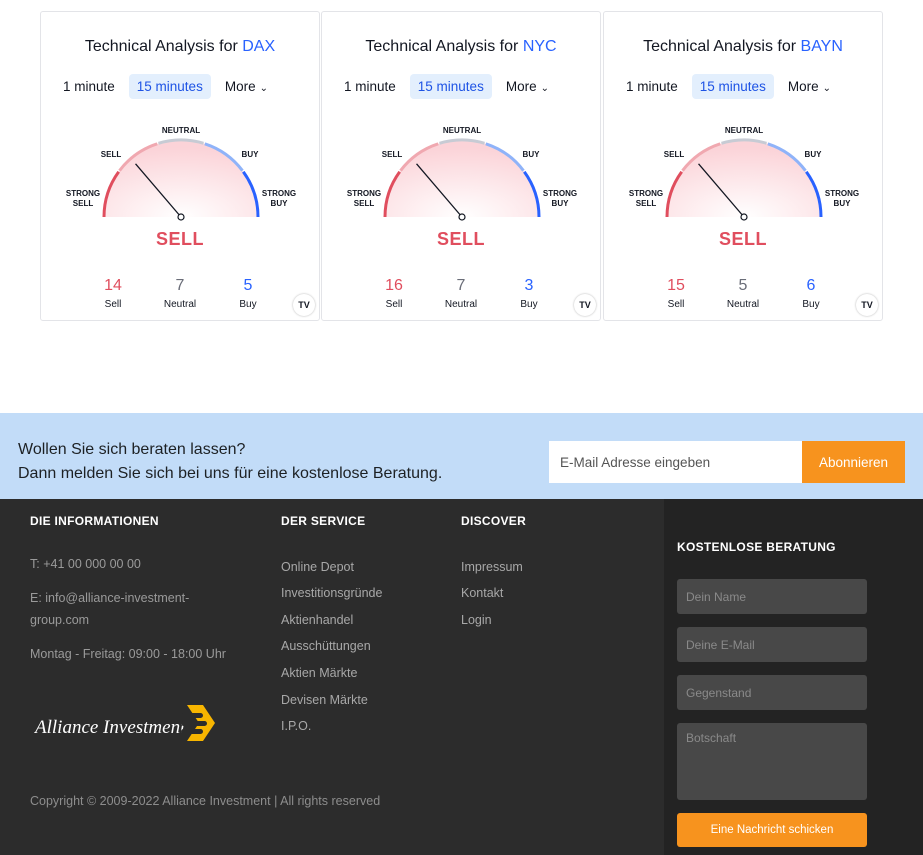 Image resolution: width=923 pixels, height=855 pixels. Describe the element at coordinates (772, 761) in the screenshot. I see `contact-message-textarea` at that location.